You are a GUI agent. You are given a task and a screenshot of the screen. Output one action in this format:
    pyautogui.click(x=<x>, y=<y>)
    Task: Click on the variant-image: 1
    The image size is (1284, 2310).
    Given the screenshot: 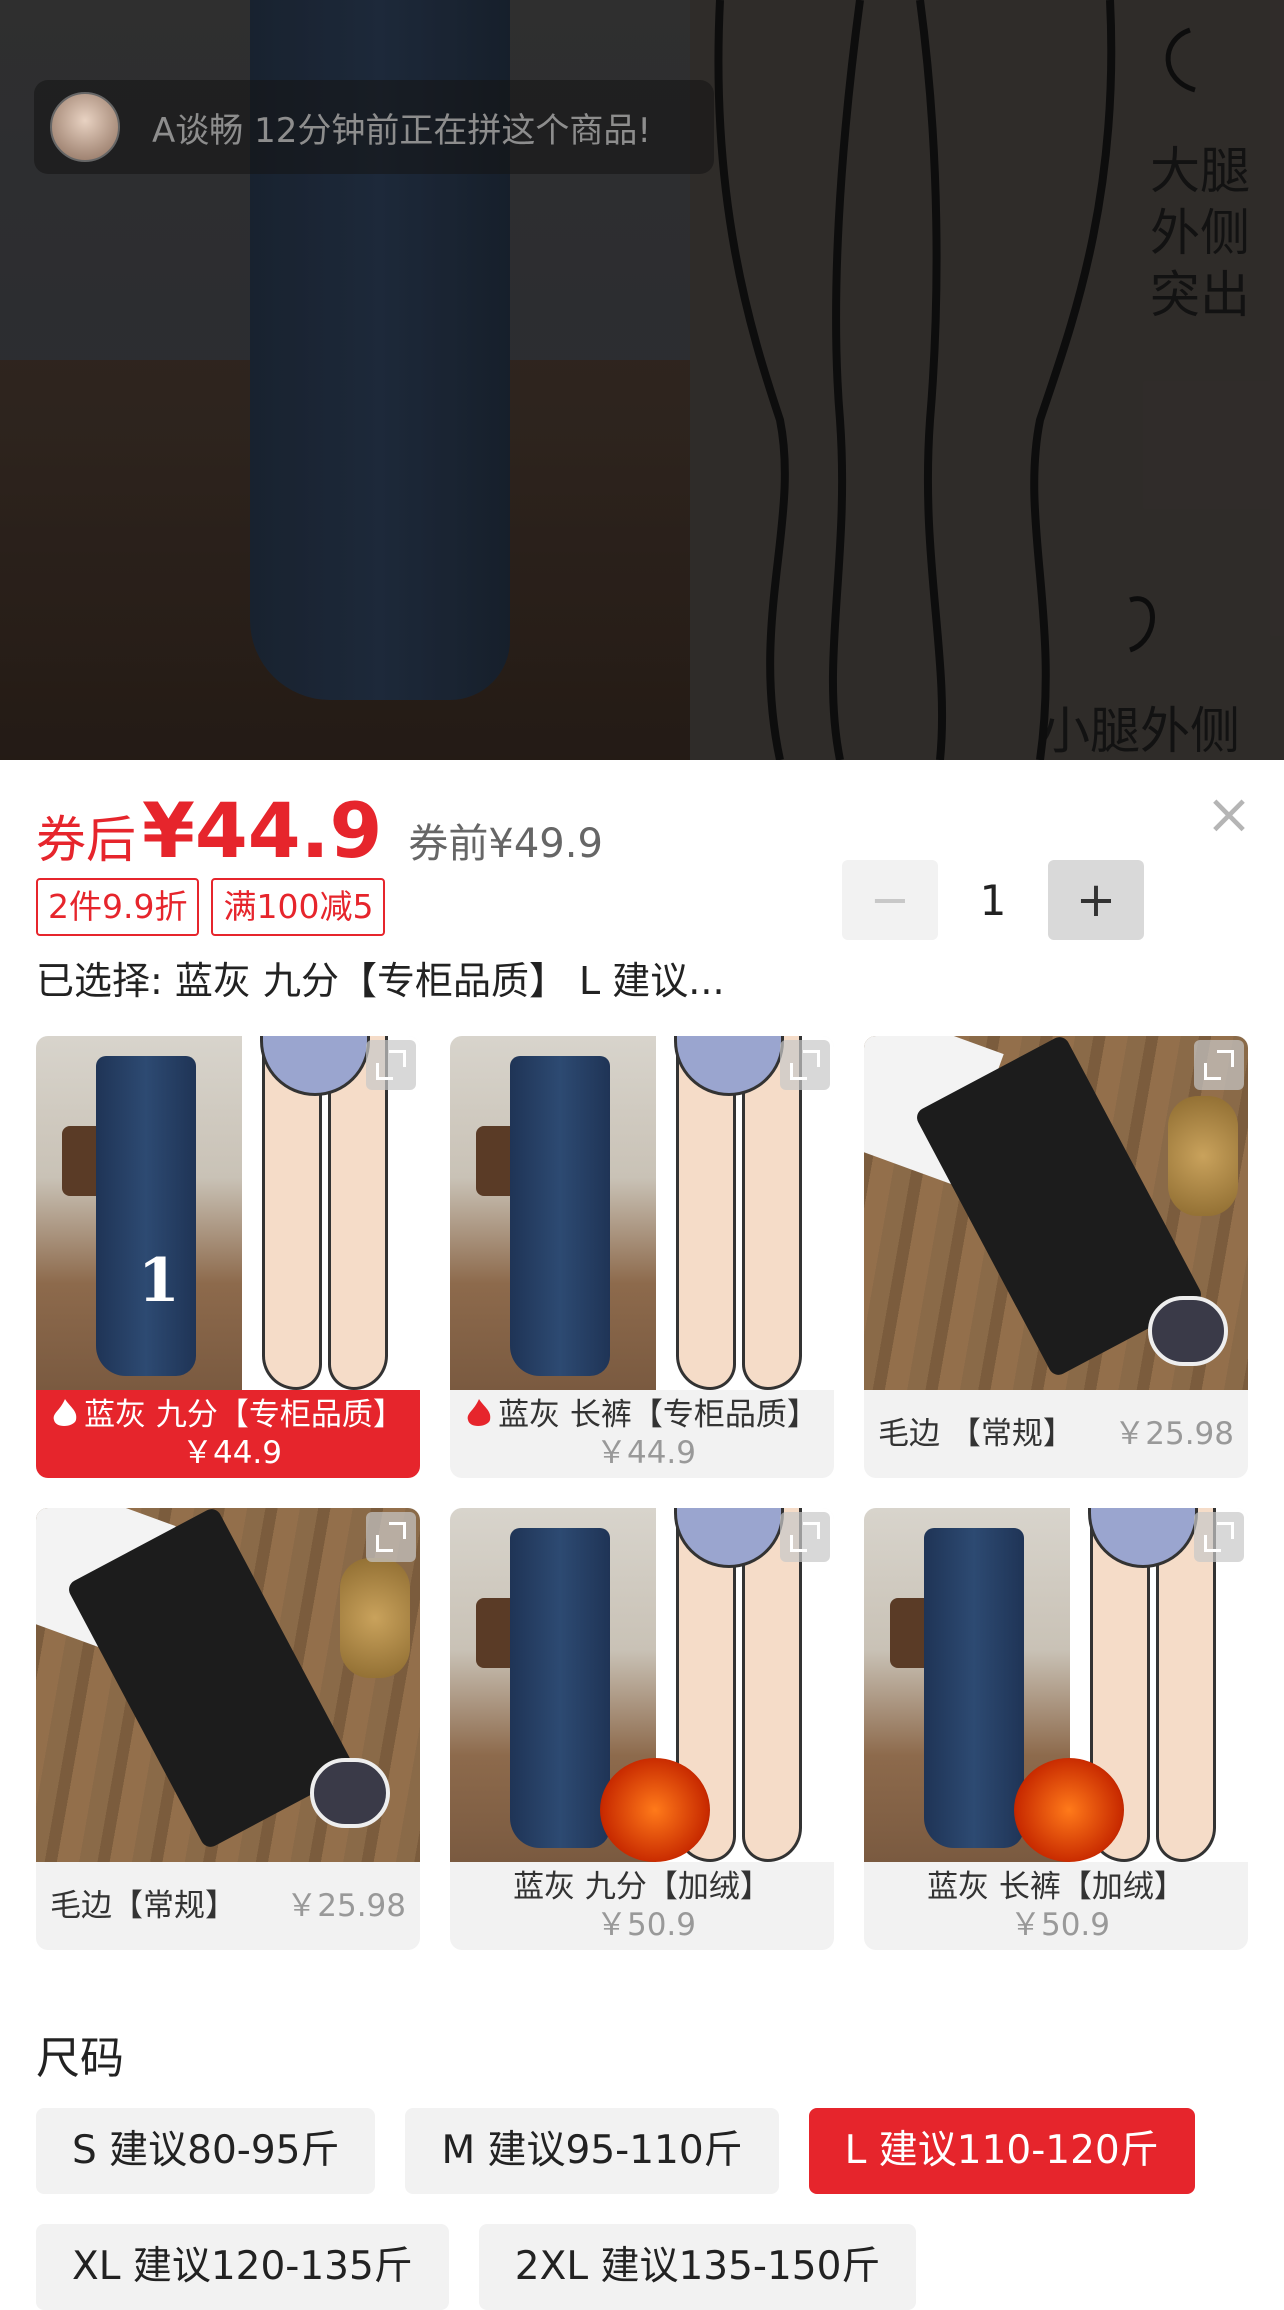 What is the action you would take?
    pyautogui.click(x=228, y=1213)
    